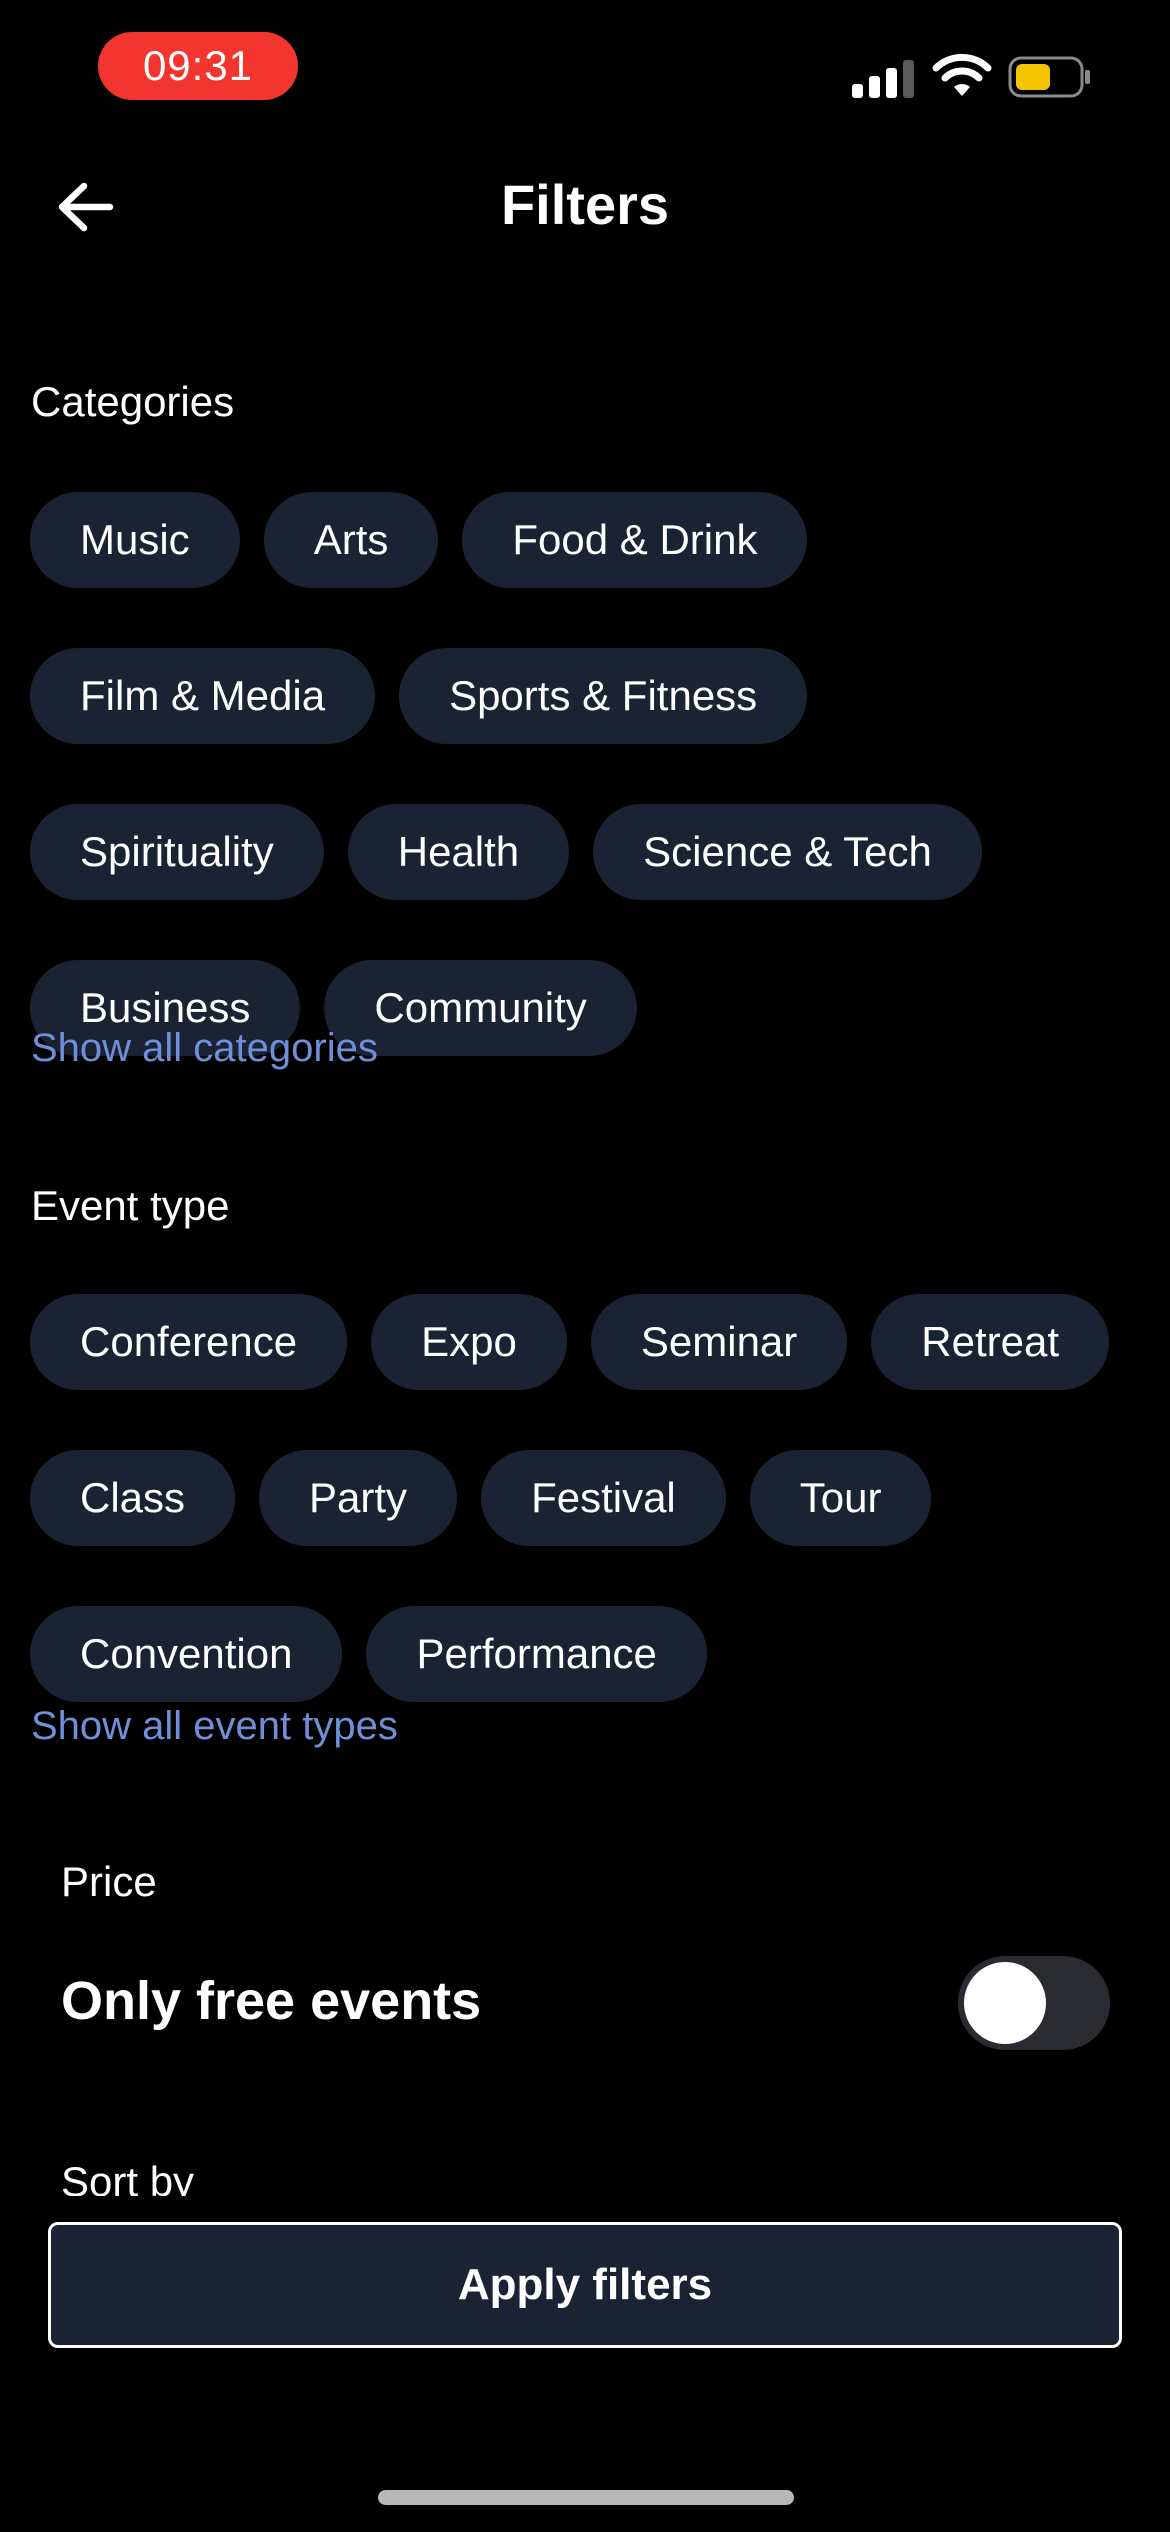 This screenshot has height=2532, width=1170. Describe the element at coordinates (586, 2497) in the screenshot. I see `home-indicator` at that location.